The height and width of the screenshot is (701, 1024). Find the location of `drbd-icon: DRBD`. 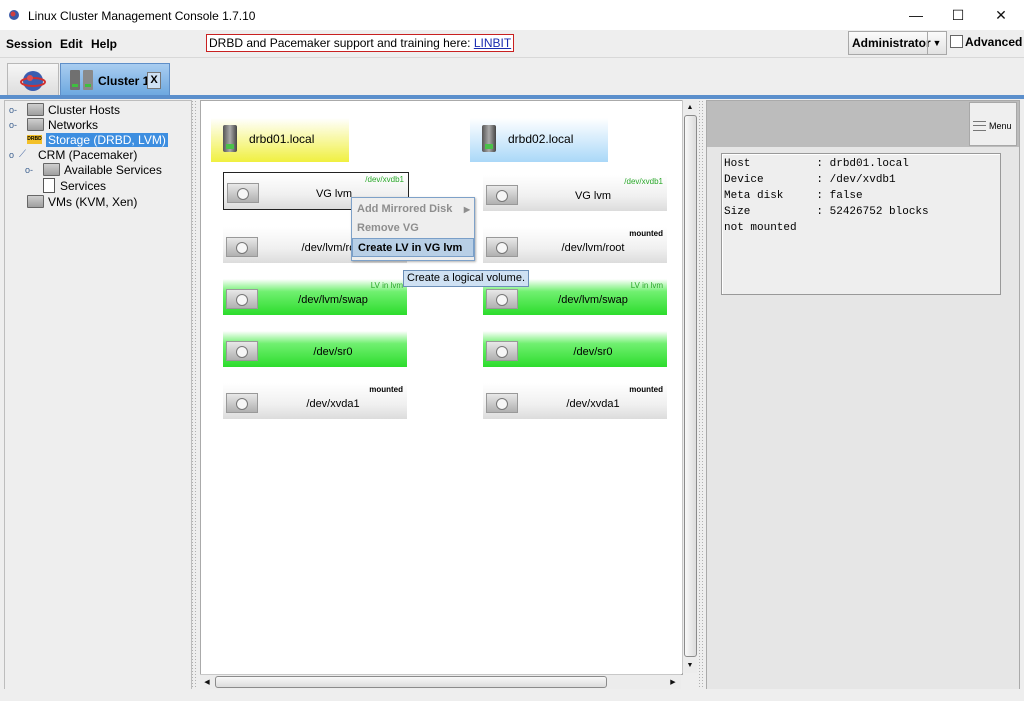

drbd-icon: DRBD is located at coordinates (34, 139).